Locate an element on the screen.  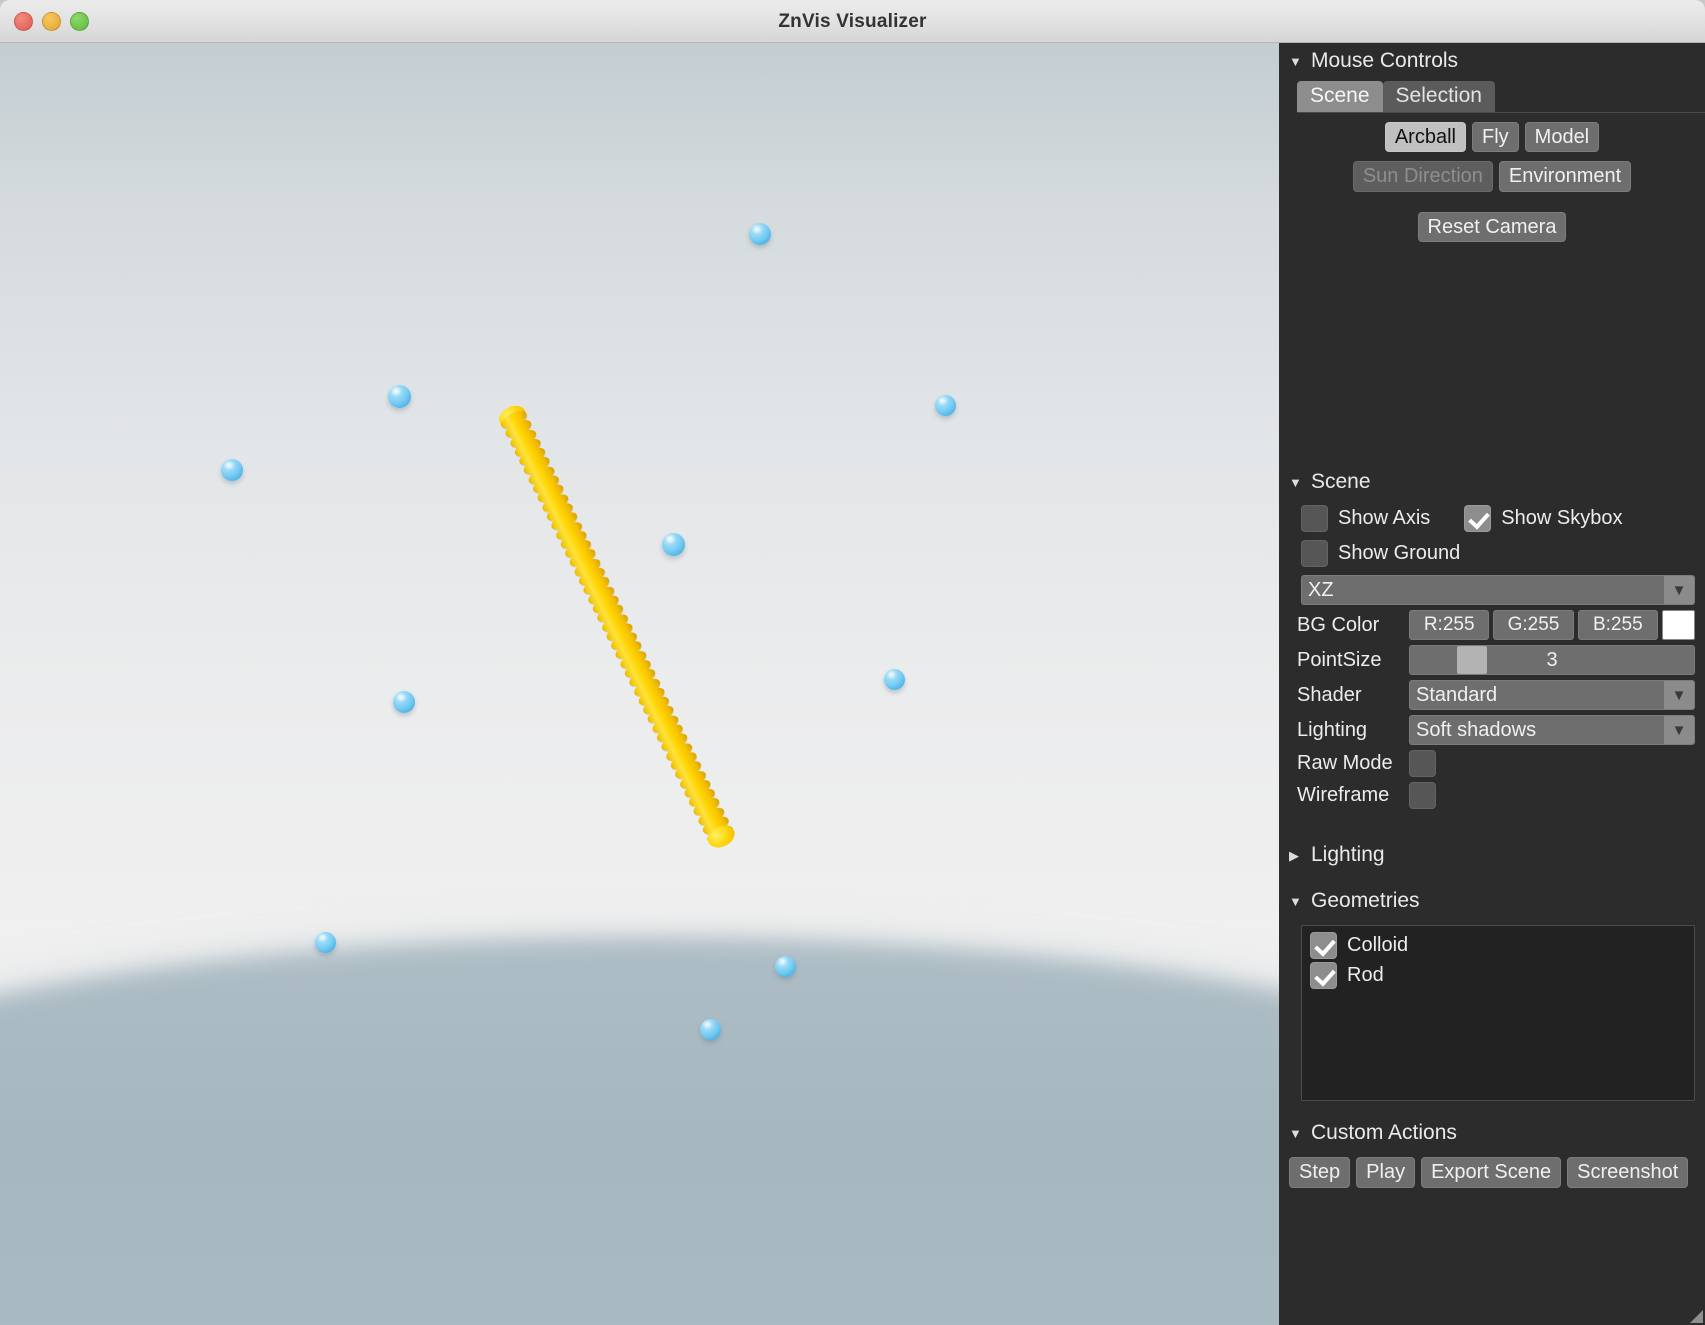
geometry-colloid-checkbox is located at coordinates (1323, 946).